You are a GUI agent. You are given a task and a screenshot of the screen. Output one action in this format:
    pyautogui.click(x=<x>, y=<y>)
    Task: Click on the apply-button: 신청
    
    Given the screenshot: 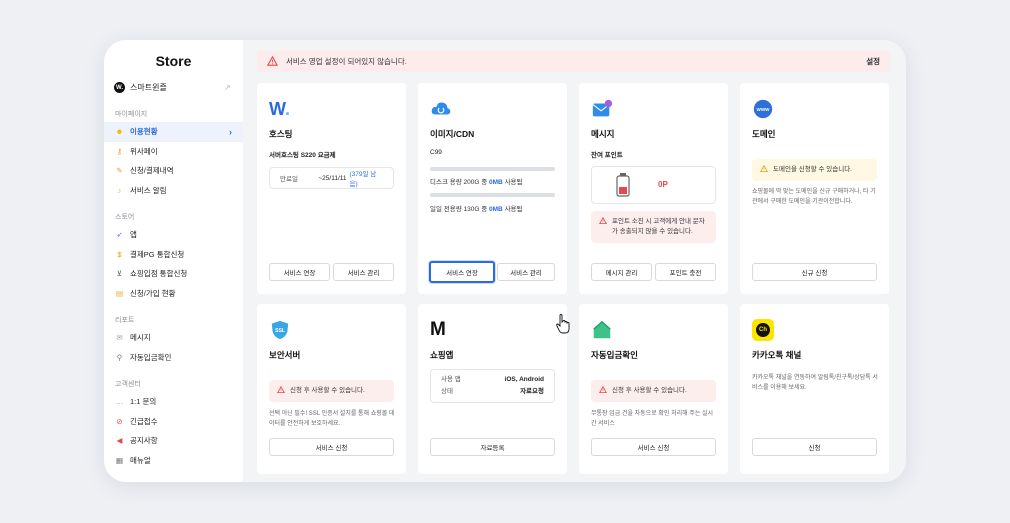 What is the action you would take?
    pyautogui.click(x=814, y=447)
    